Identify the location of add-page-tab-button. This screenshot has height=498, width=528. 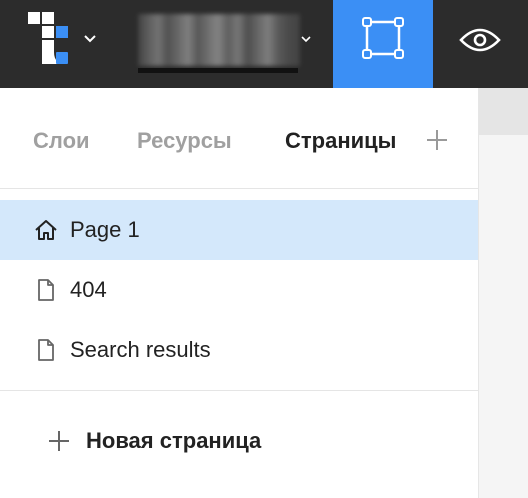
(437, 140).